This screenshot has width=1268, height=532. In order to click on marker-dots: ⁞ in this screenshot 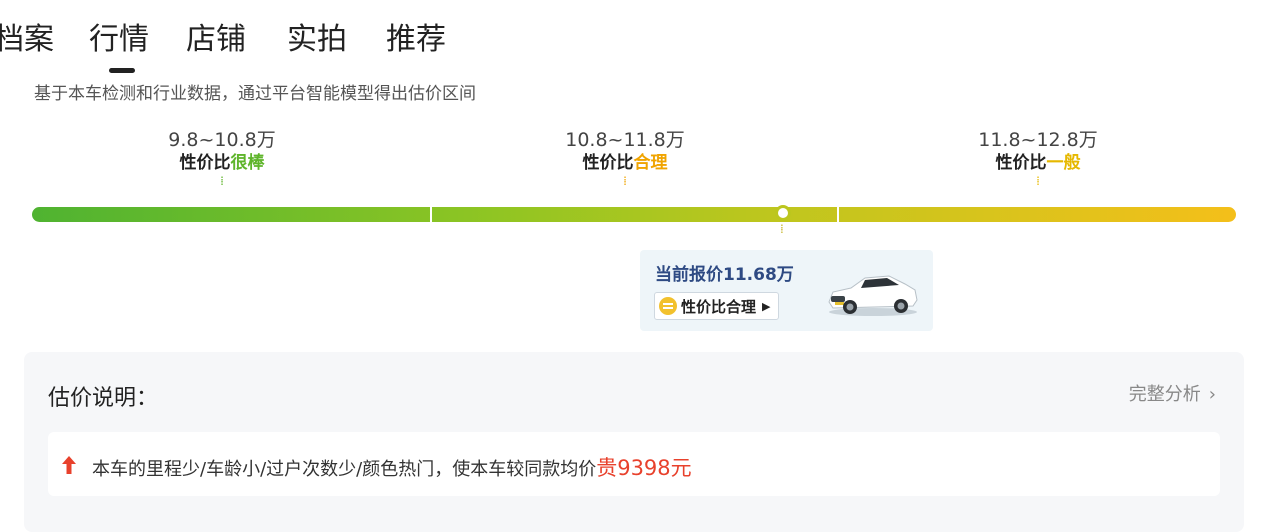, I will do `click(782, 229)`.